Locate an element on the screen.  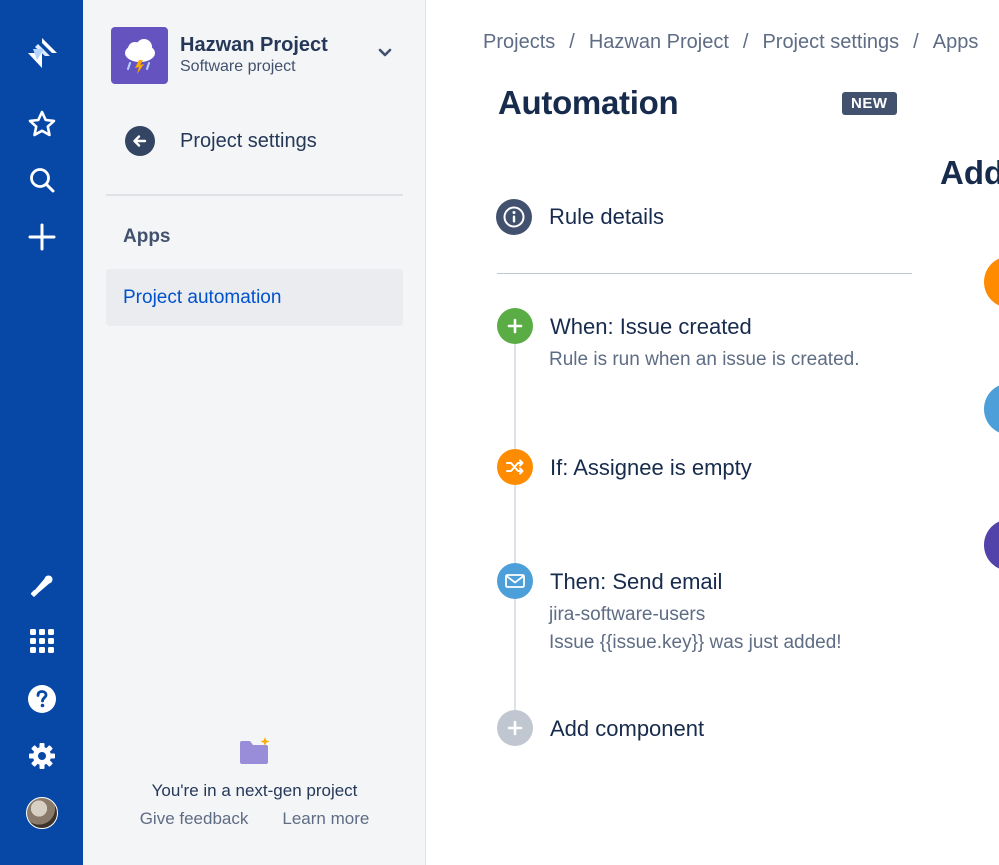
jira-logo-icon is located at coordinates (41, 53).